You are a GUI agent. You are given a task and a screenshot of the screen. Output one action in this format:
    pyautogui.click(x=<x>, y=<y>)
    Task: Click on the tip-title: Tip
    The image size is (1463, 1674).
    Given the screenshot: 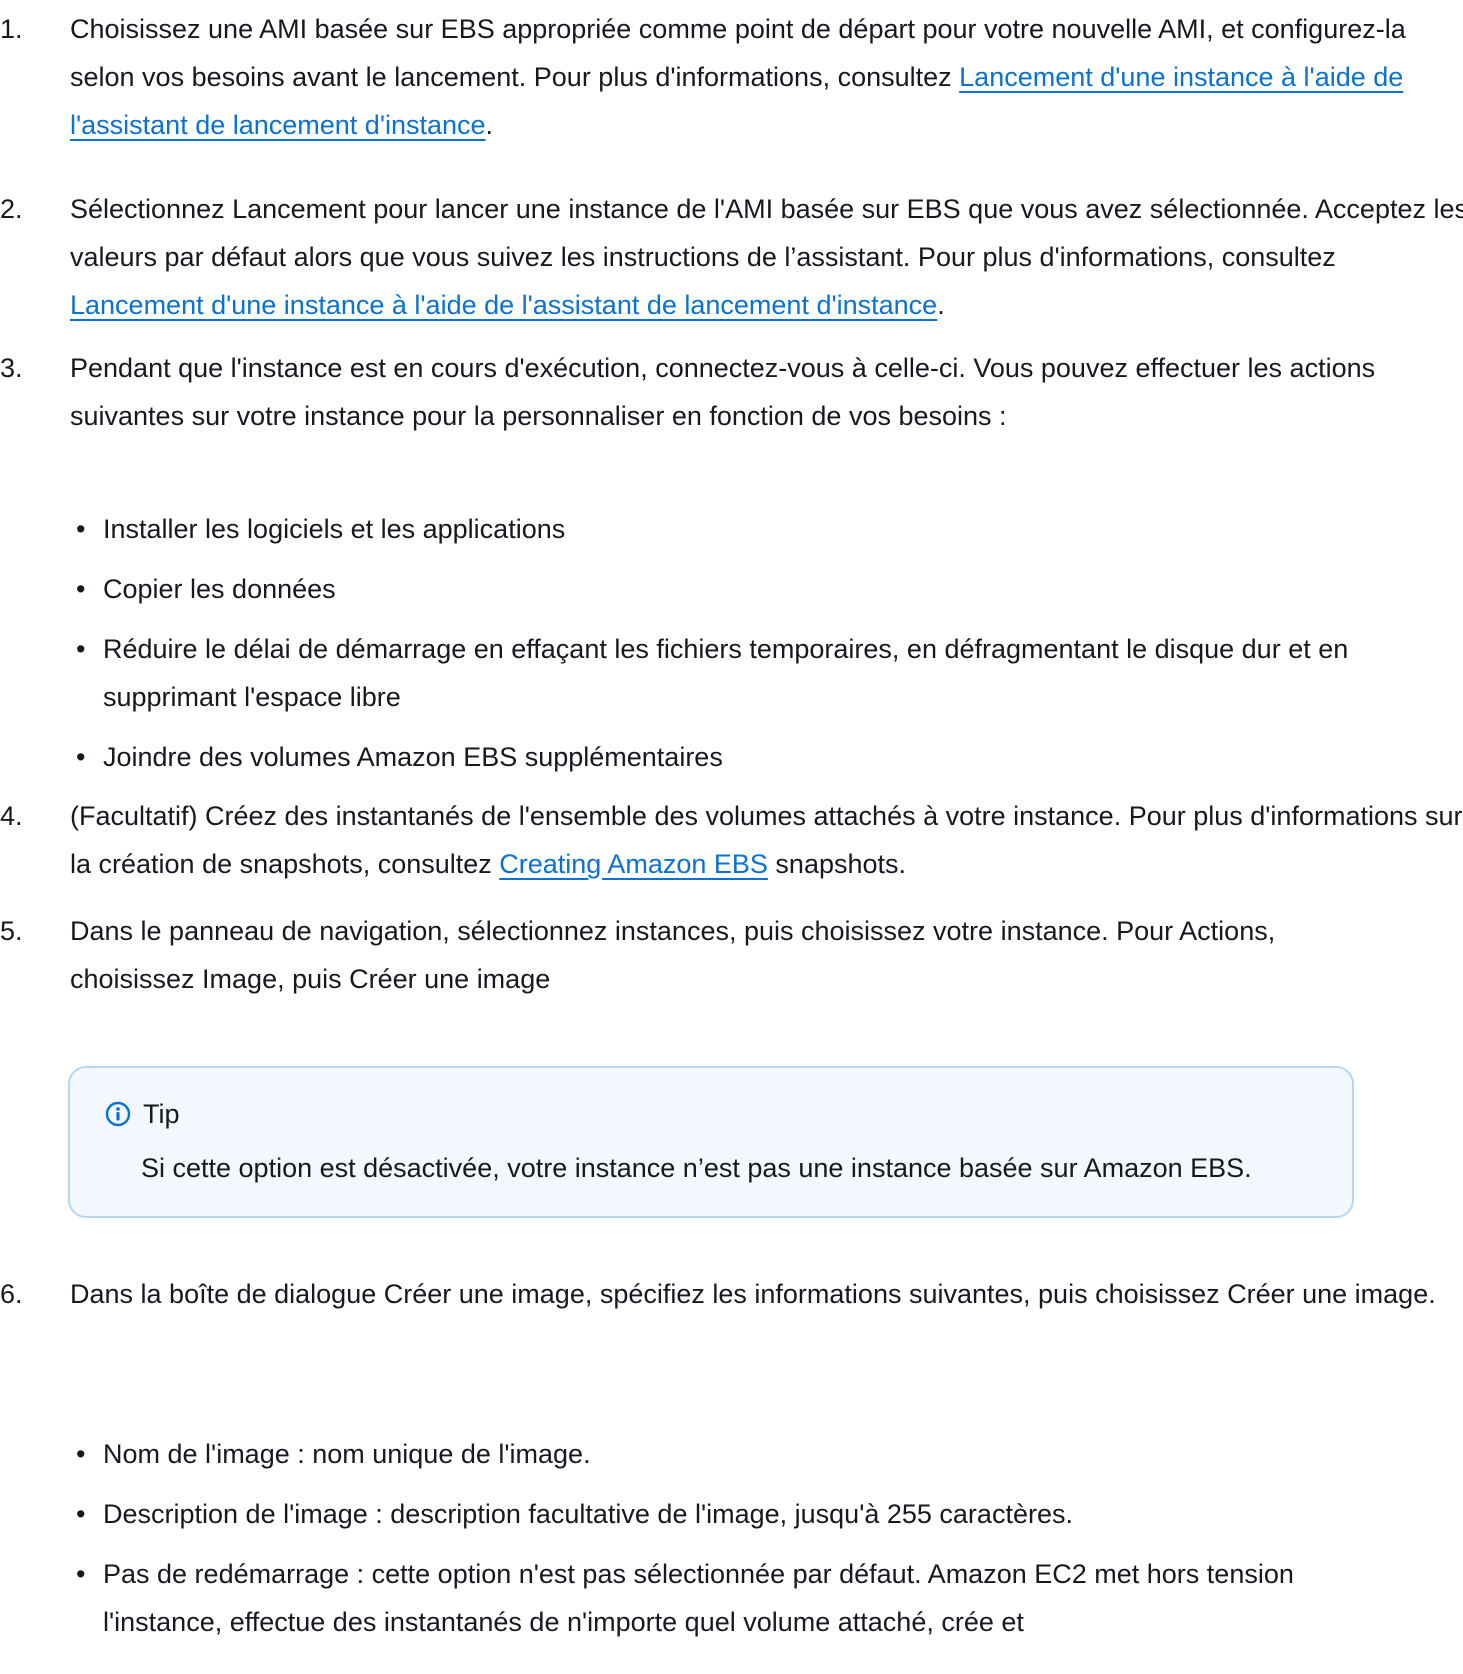 What is the action you would take?
    pyautogui.click(x=161, y=1114)
    